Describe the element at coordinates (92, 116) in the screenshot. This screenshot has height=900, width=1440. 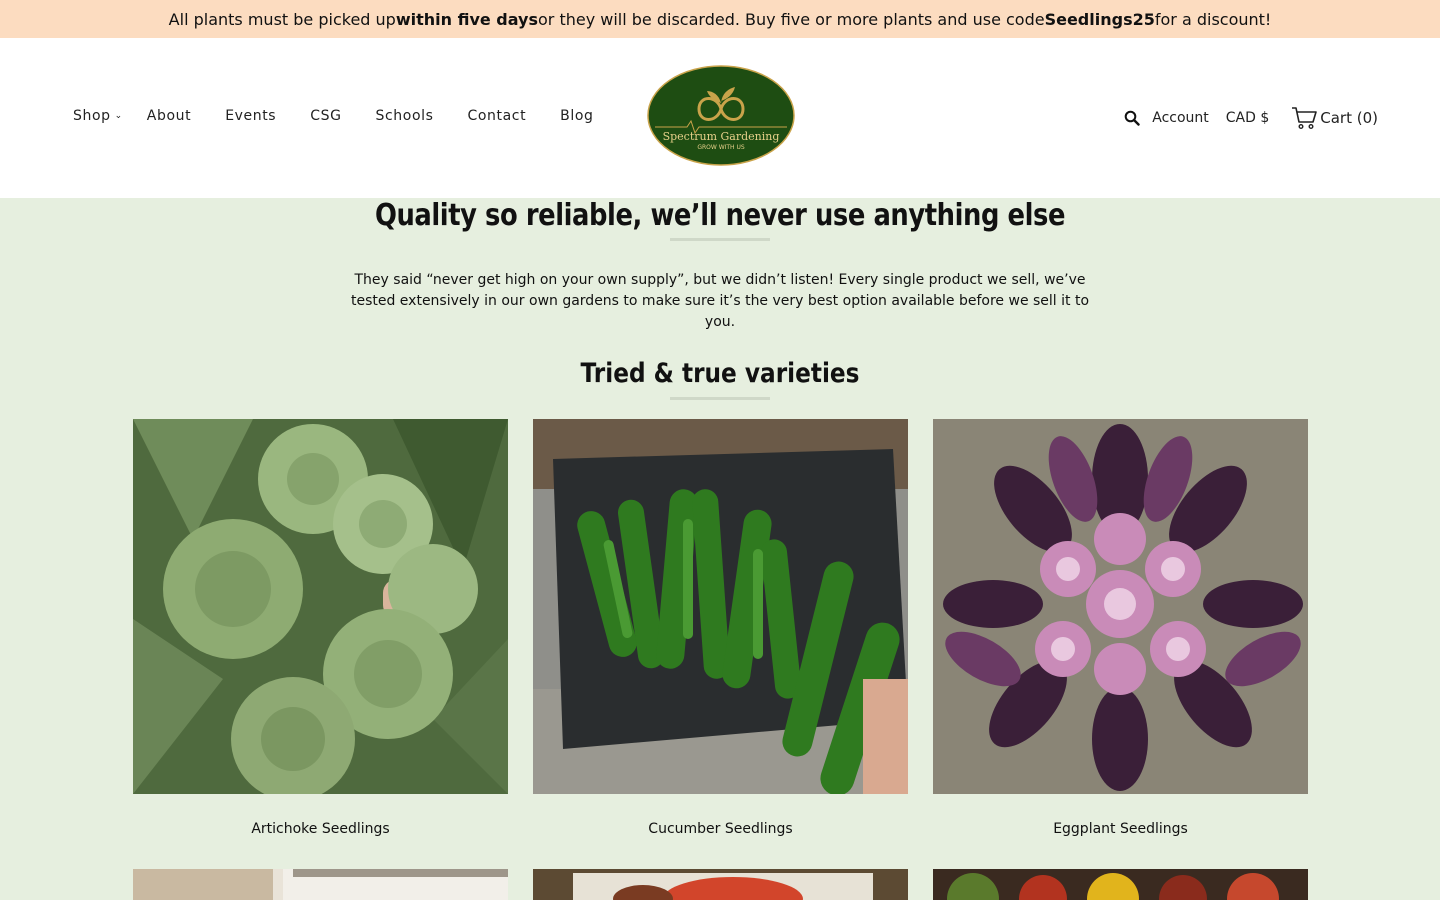
I see `nav-shop-label: Shop` at that location.